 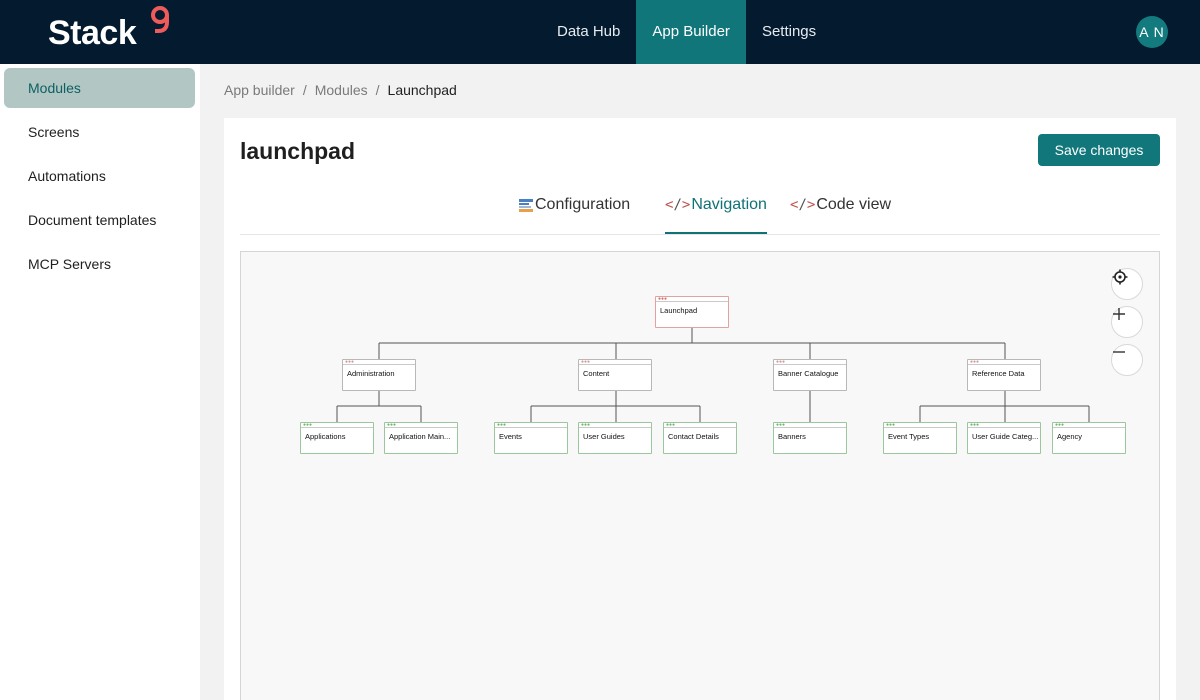 I want to click on breadcrumb-current: Launchpad, so click(x=422, y=90).